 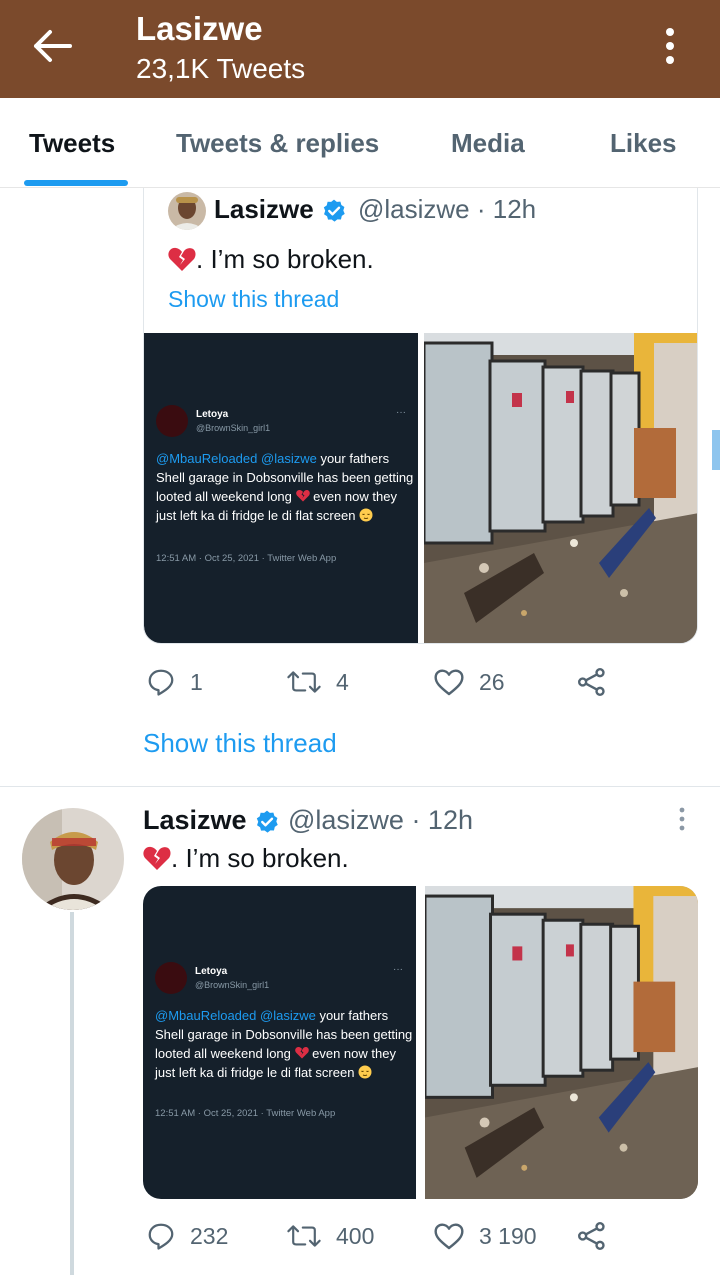 I want to click on reply-count: 1, so click(x=196, y=681).